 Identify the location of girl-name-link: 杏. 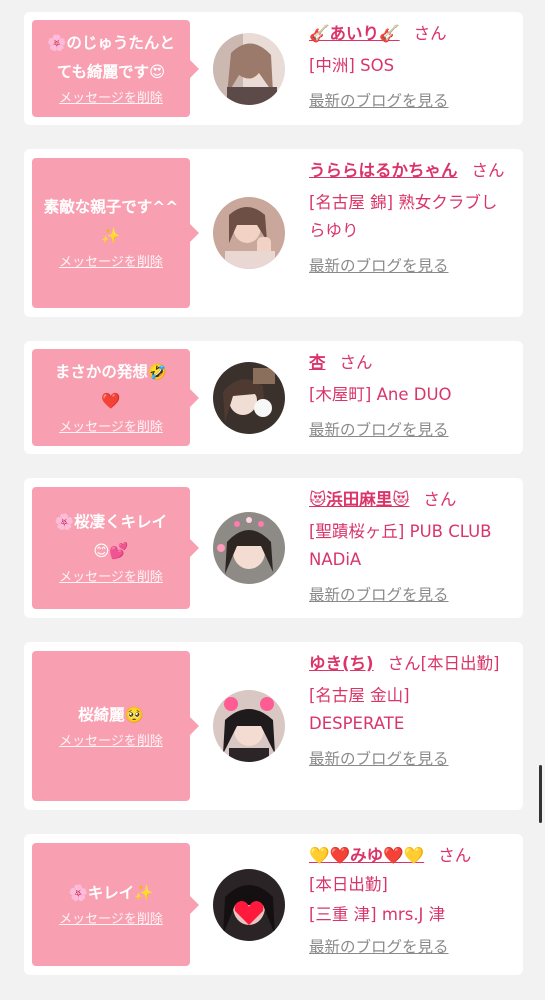
(317, 362).